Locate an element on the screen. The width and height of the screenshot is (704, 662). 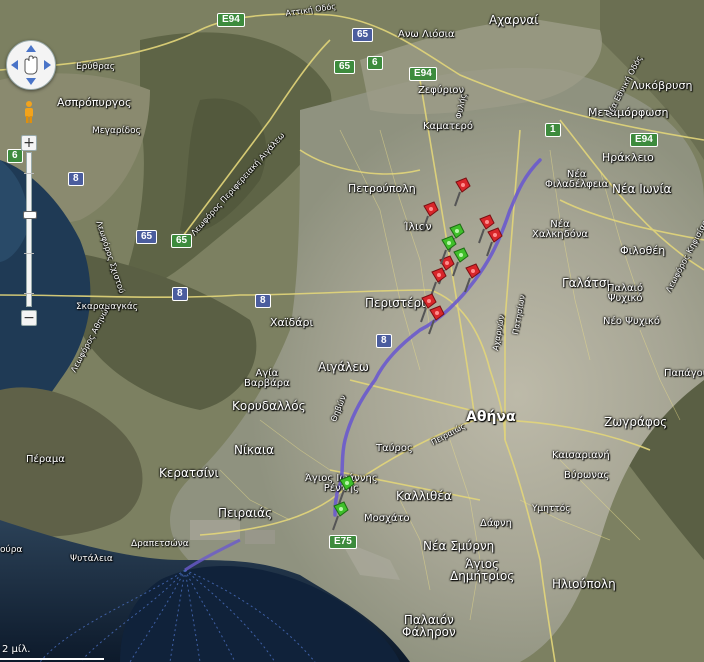
zoom-in-button: + is located at coordinates (29, 143).